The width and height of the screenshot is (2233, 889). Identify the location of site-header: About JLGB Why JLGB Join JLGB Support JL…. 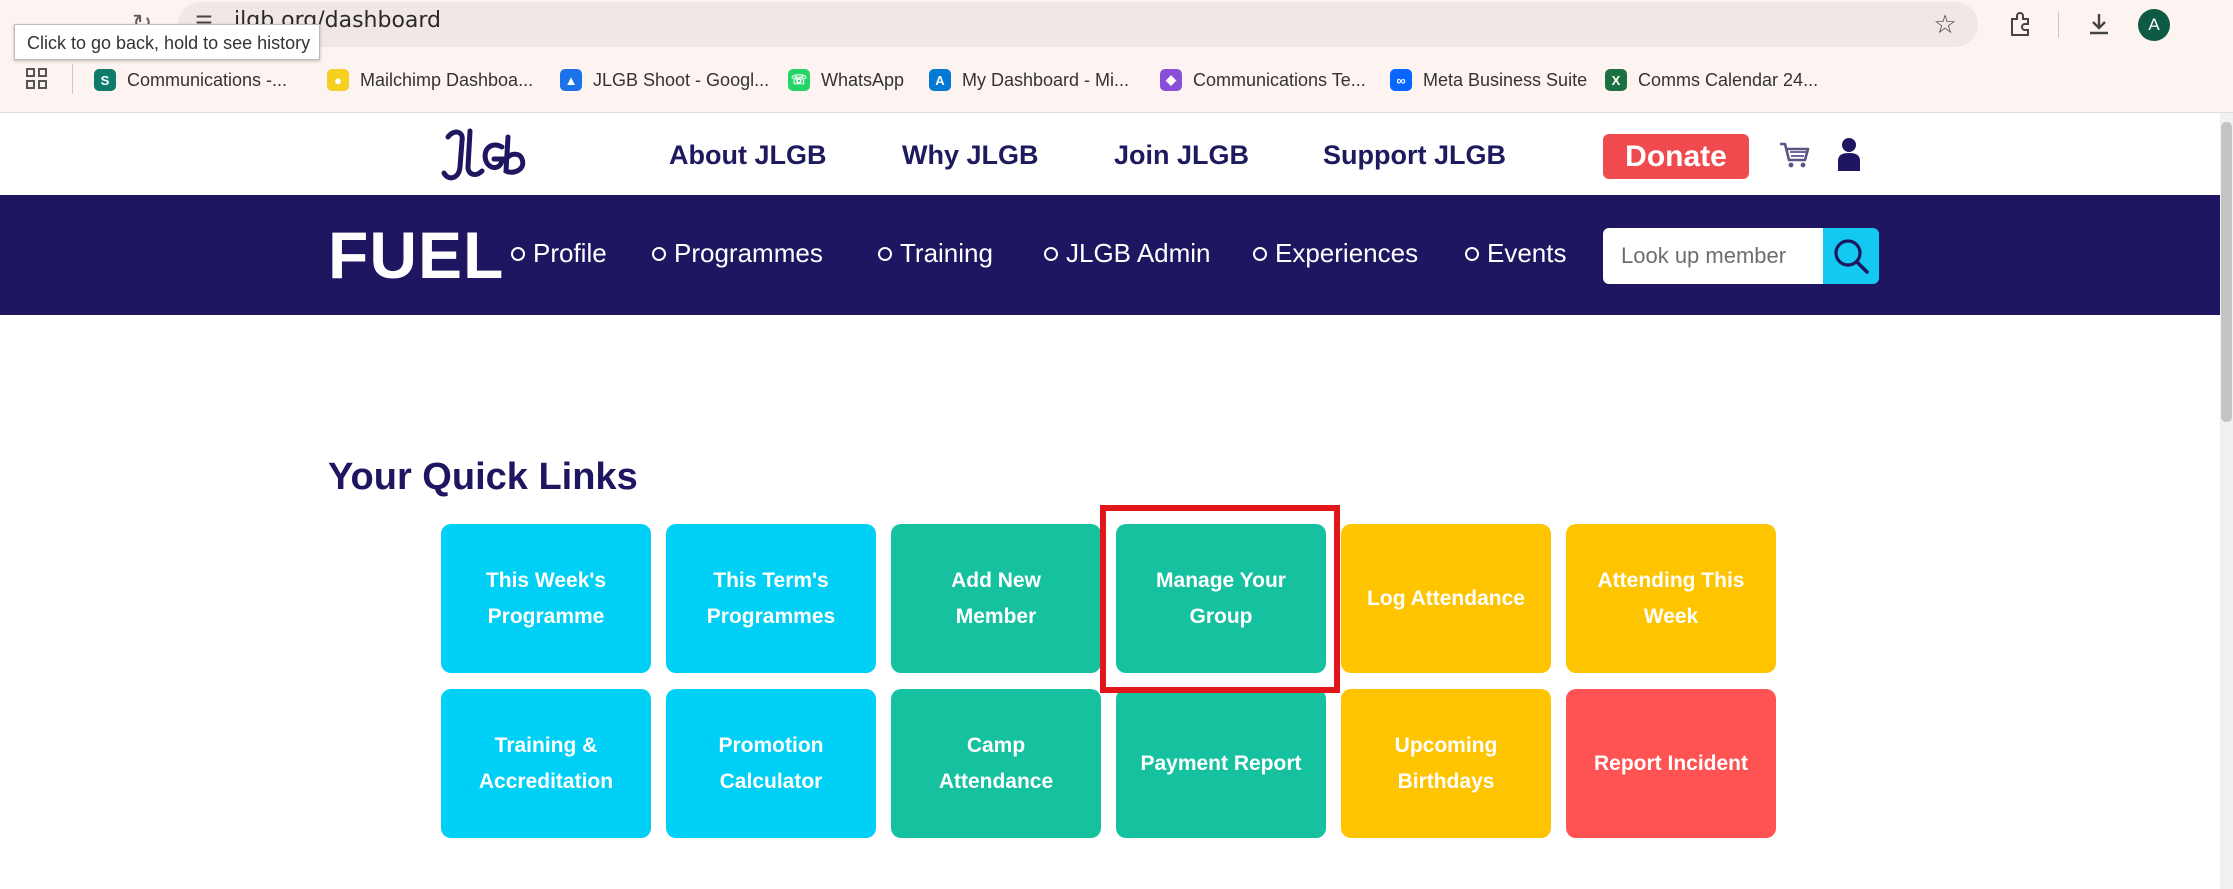
(1110, 154).